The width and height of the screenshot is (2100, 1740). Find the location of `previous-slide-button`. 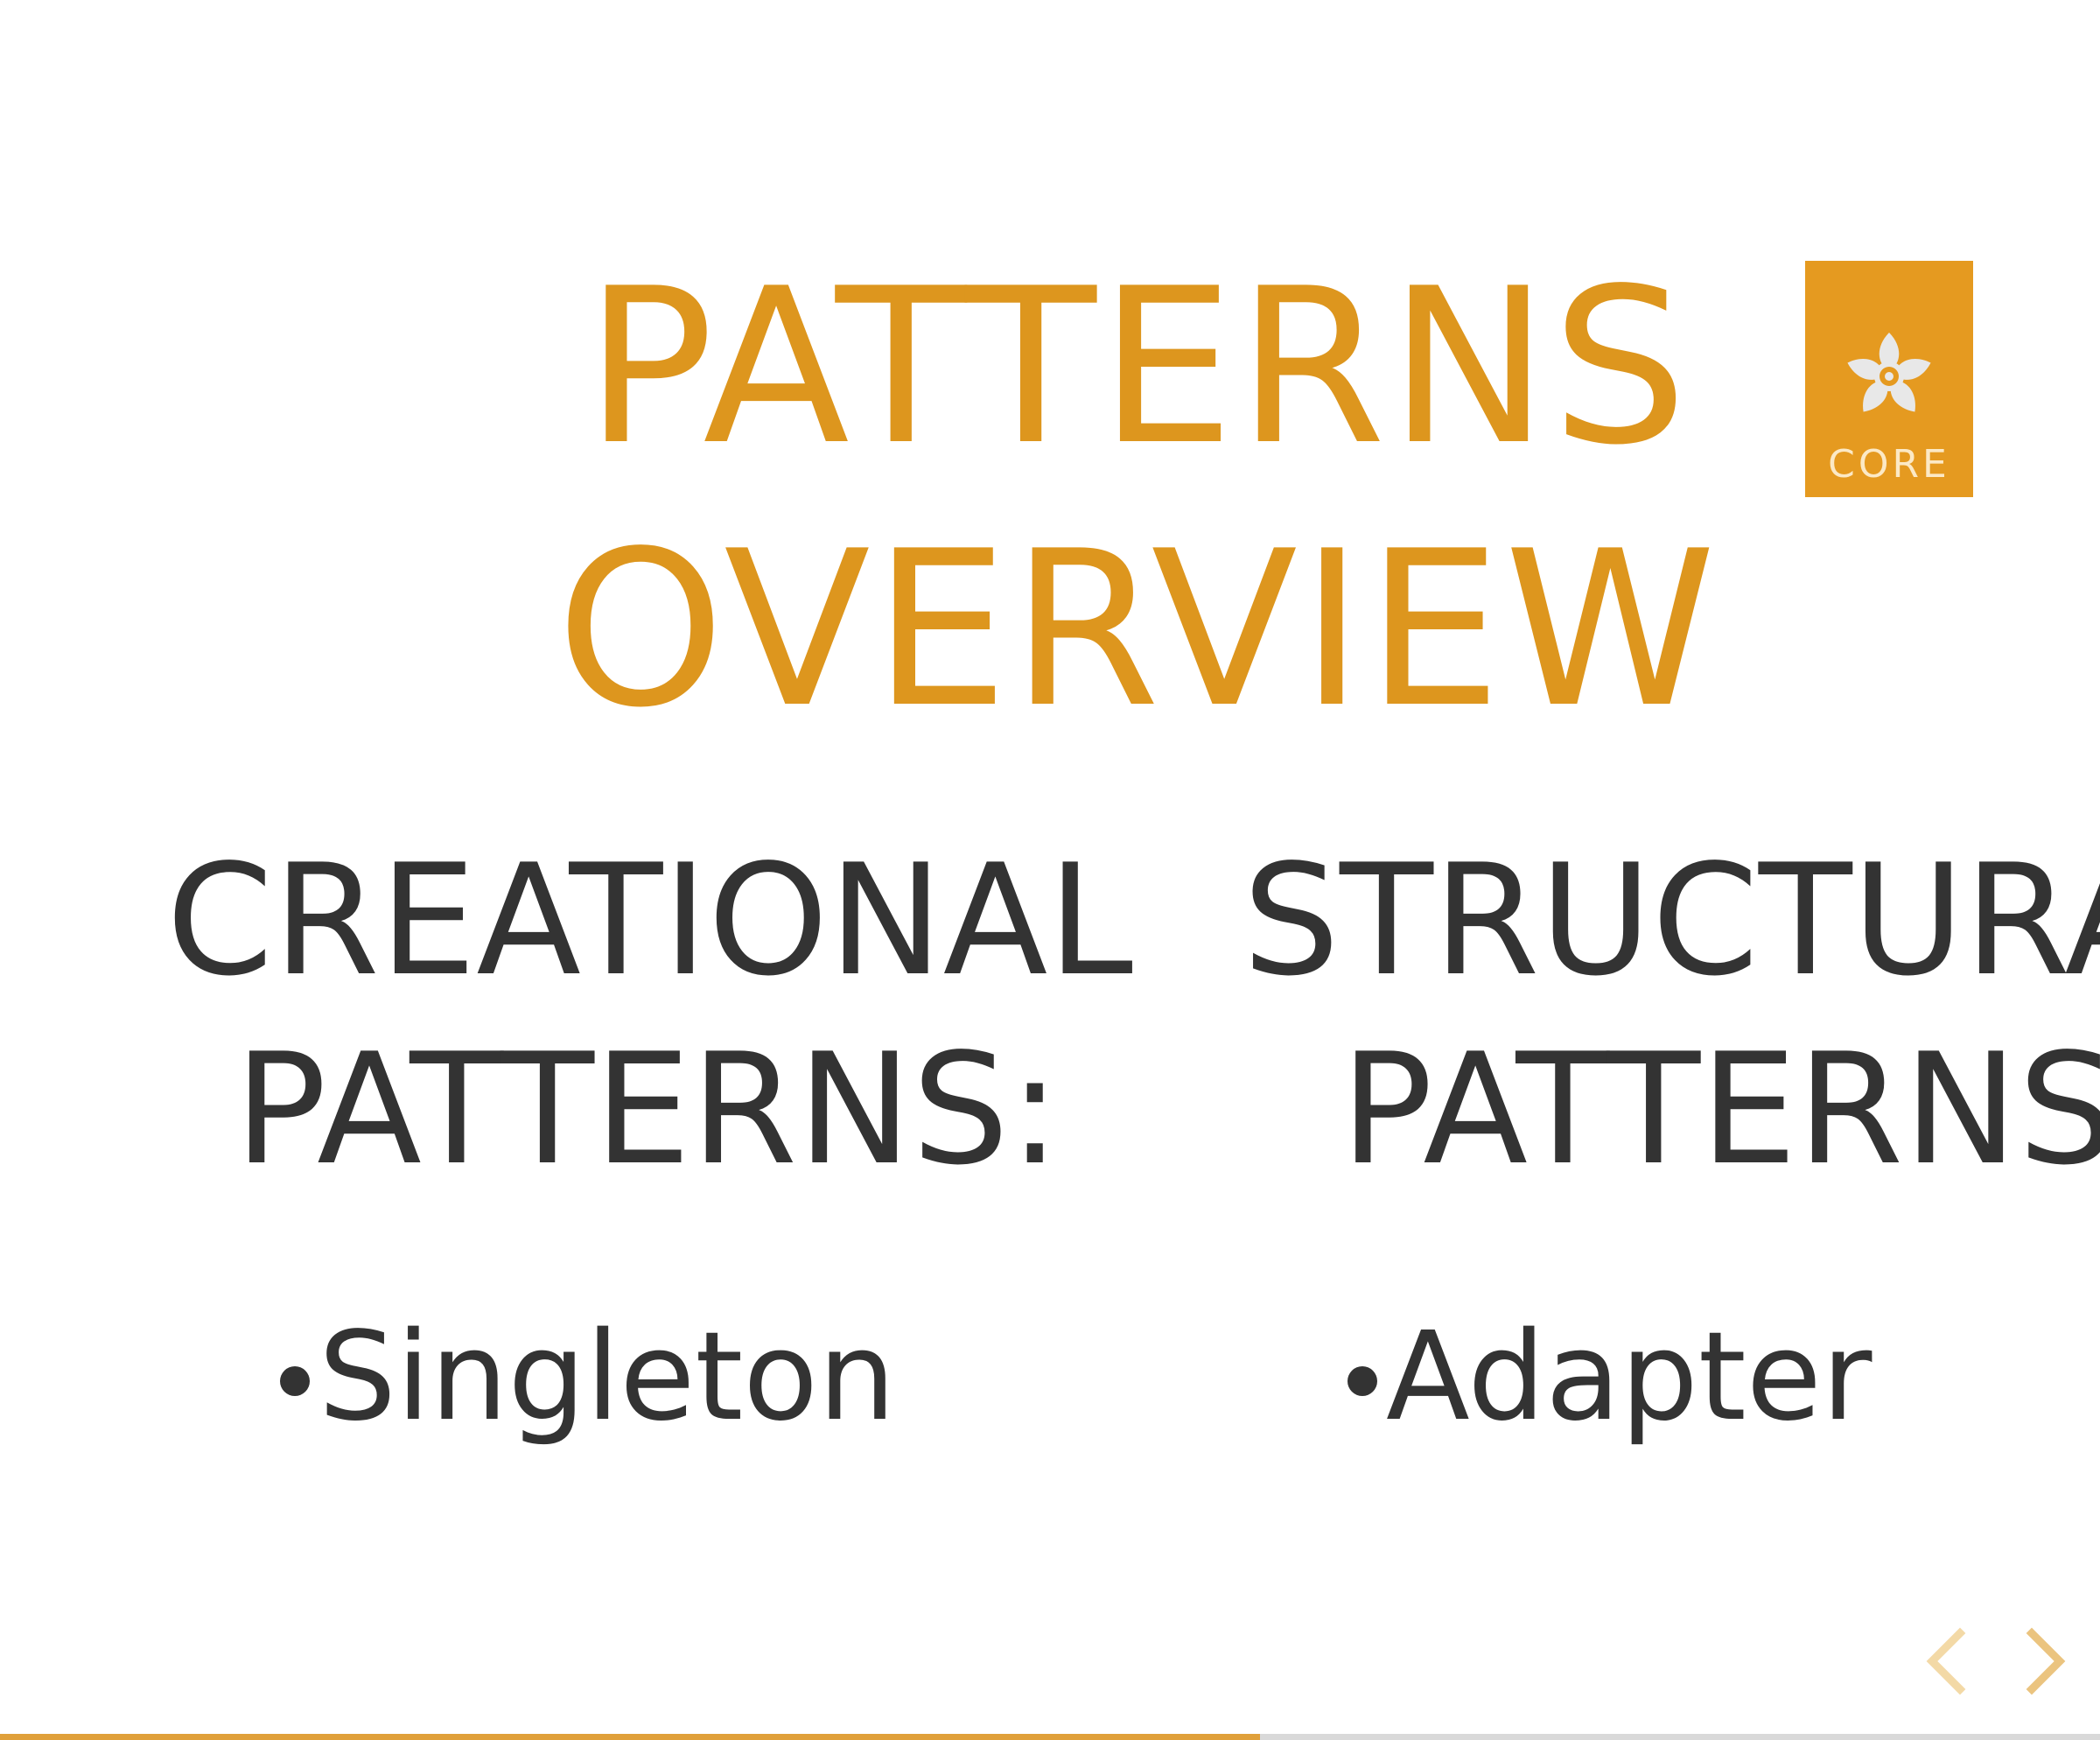

previous-slide-button is located at coordinates (1947, 1661).